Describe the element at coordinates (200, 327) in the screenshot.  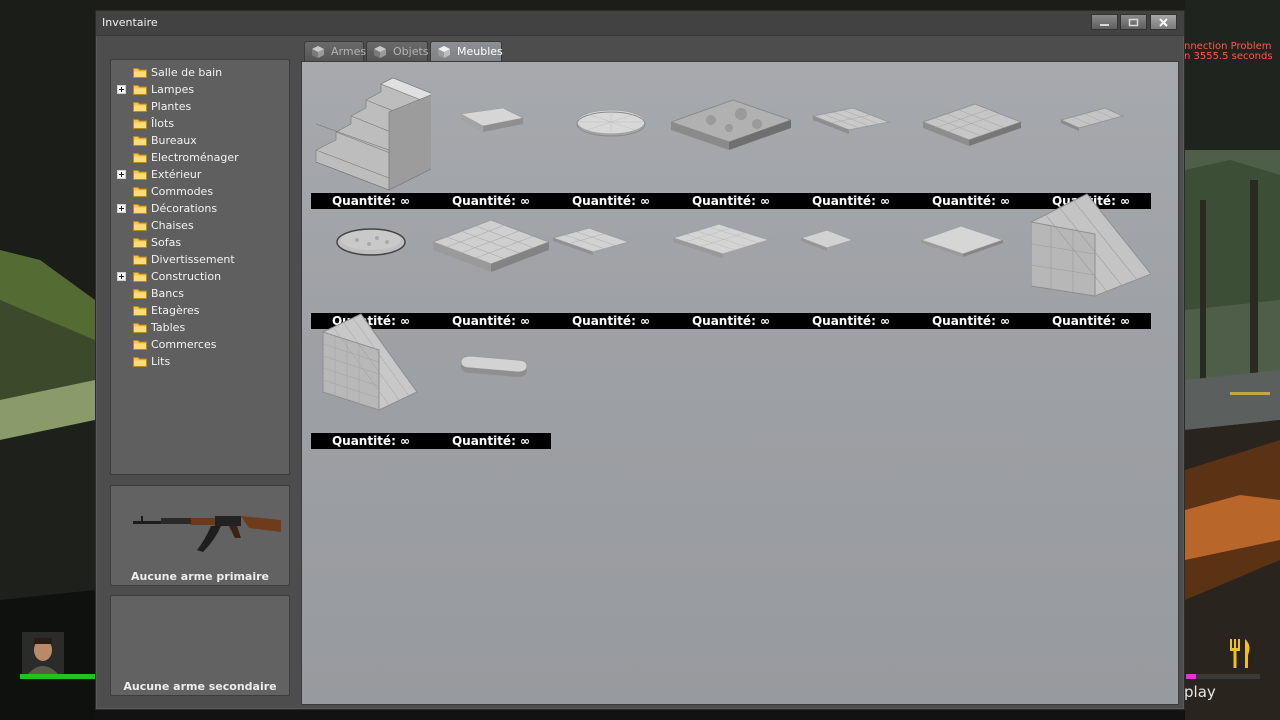
I see `category-item: Tables` at that location.